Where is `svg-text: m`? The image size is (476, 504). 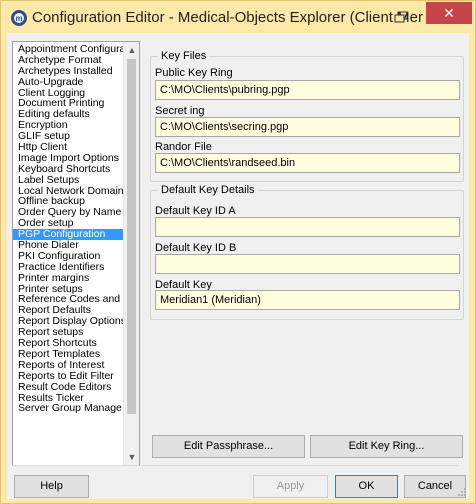
svg-text: m is located at coordinates (18, 18).